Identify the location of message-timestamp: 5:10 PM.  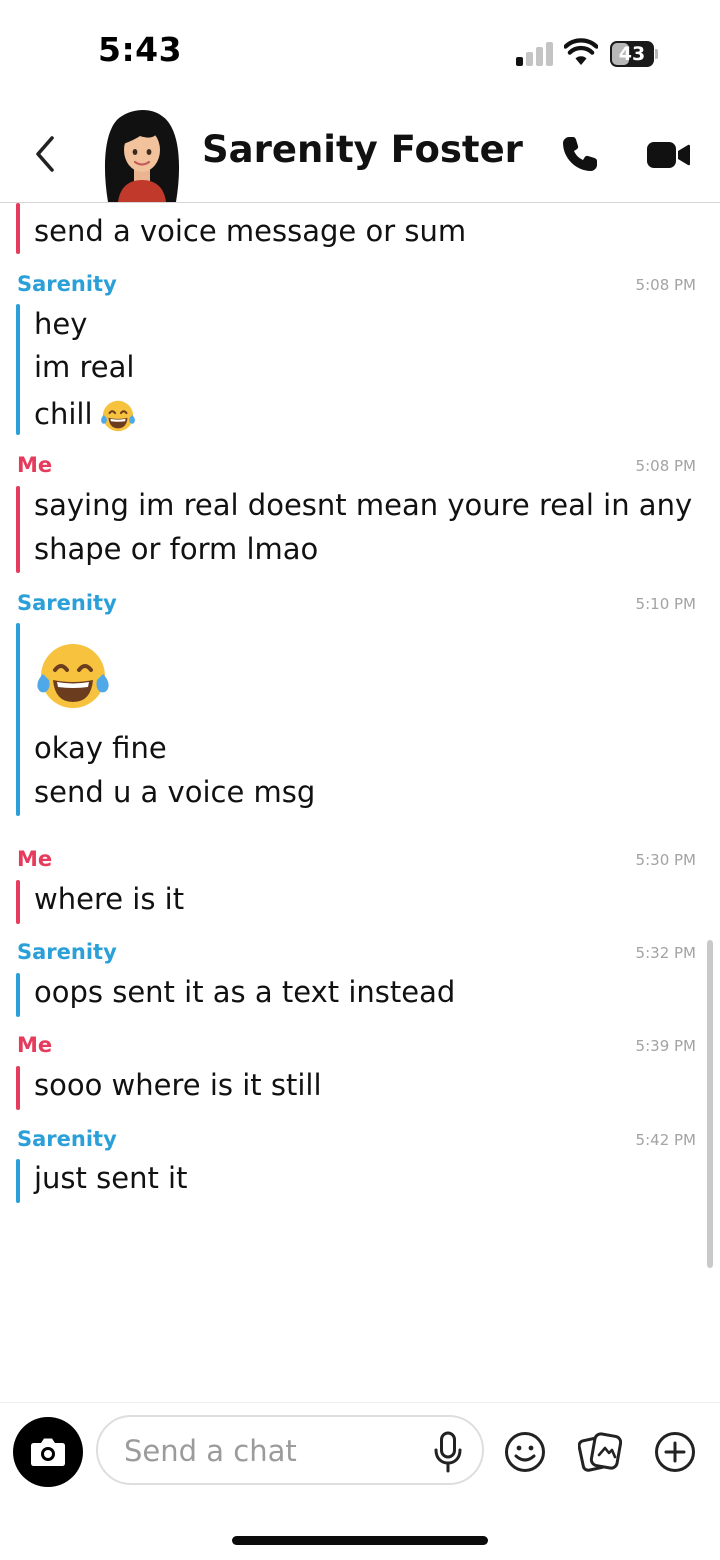
(665, 604).